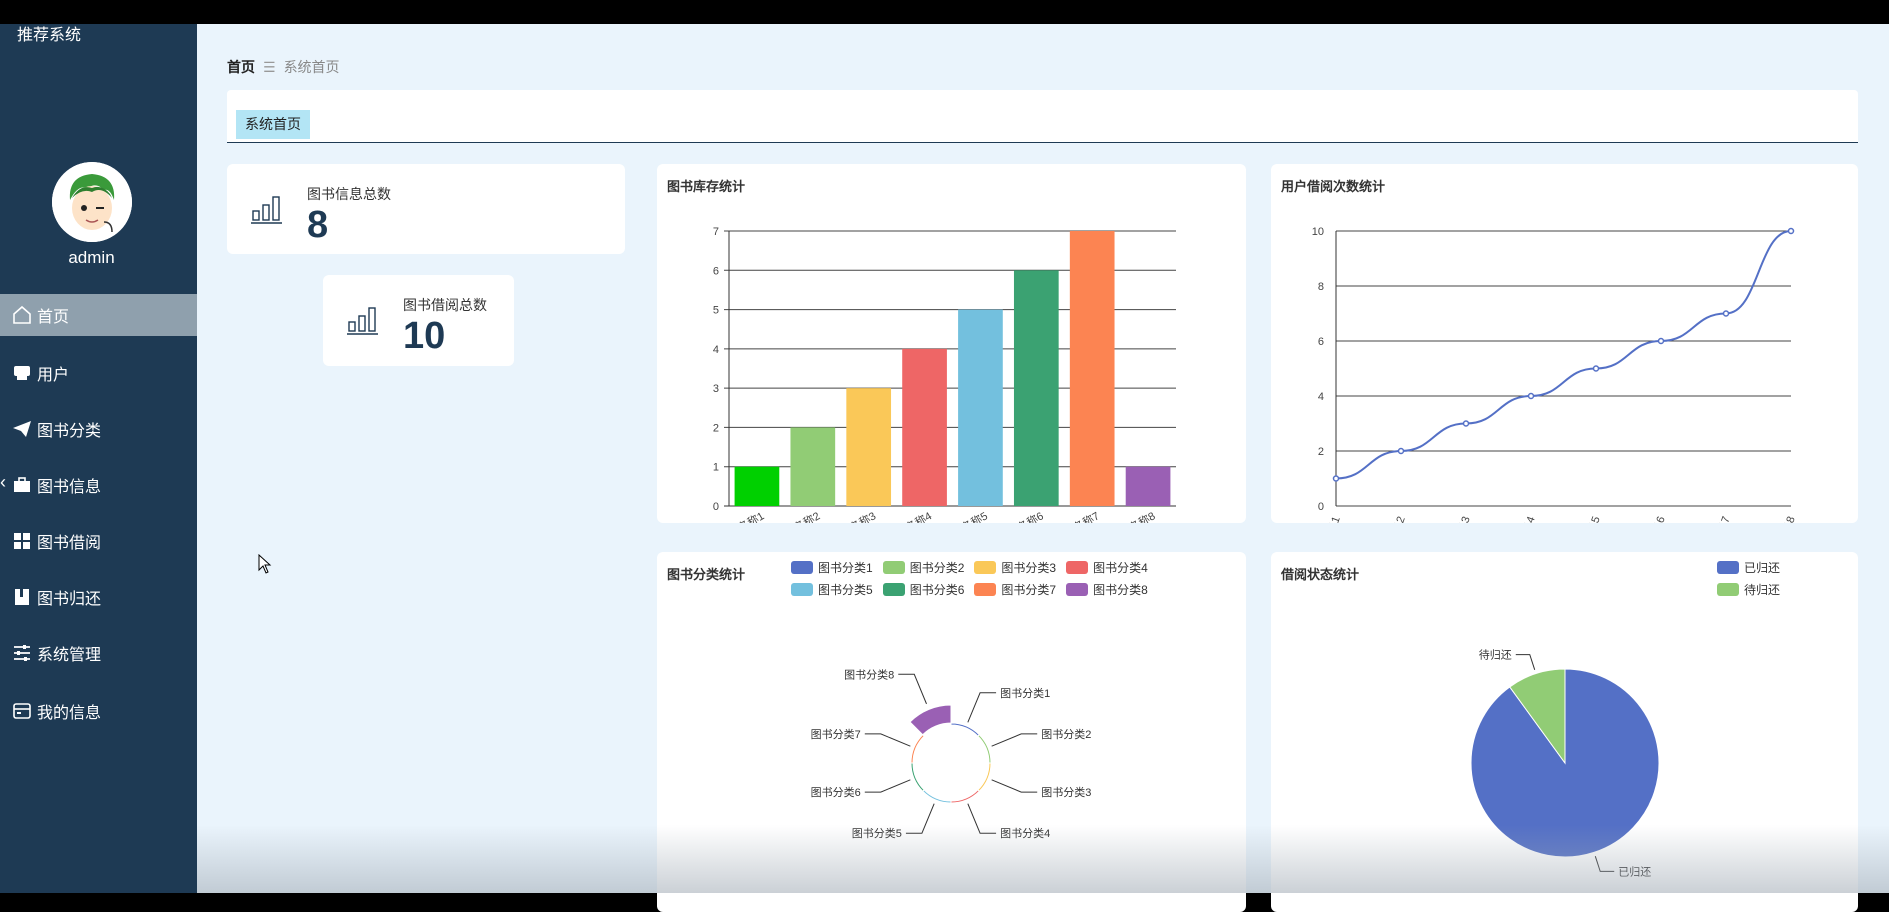  I want to click on nav-item-book-category: 图书分类, so click(98, 429).